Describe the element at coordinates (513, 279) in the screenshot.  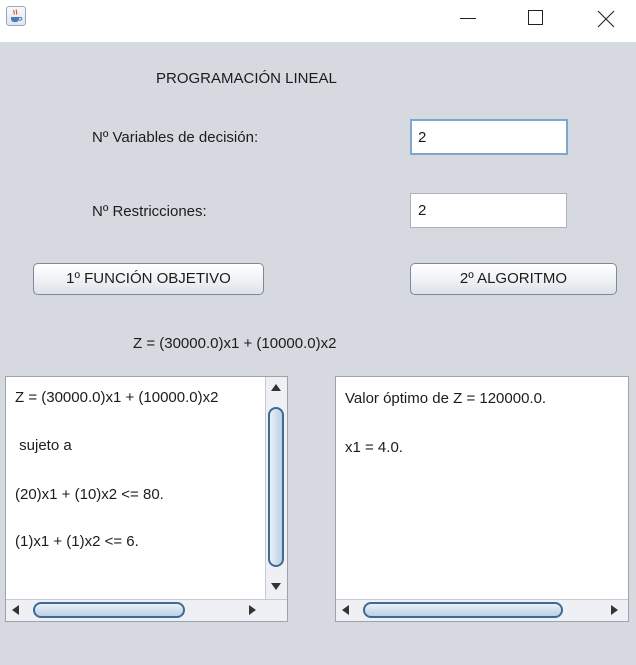
I see `algorithm-button: 2º ALGORITMO` at that location.